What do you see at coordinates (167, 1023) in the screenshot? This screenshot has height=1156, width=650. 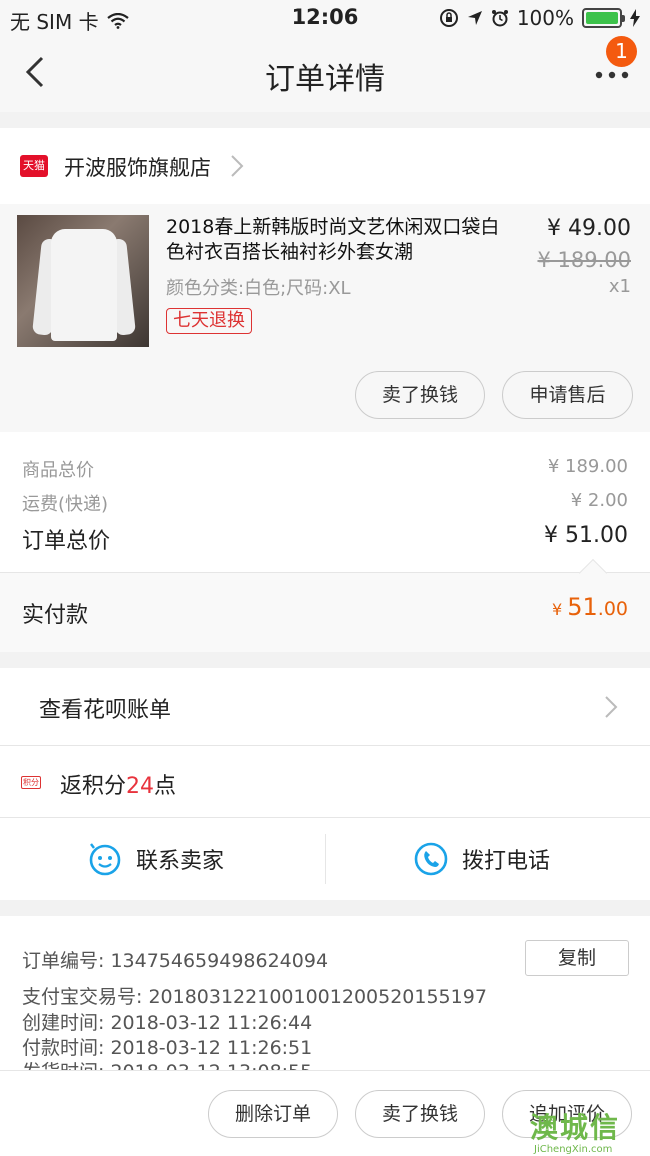 I see `created-time: 创建时间: 2018-03-12 11:26:44` at bounding box center [167, 1023].